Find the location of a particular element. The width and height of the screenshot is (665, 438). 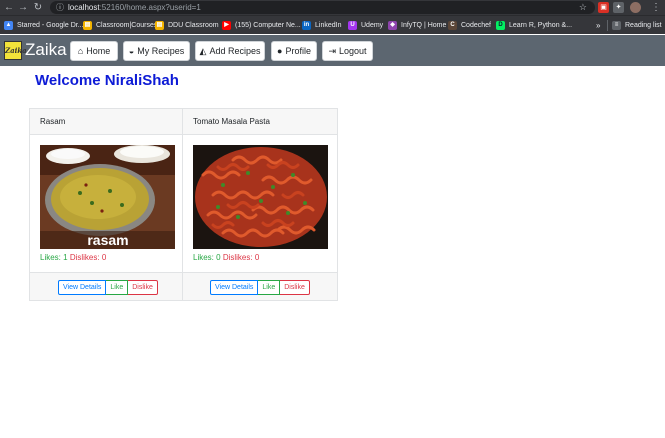

address-bar: ⓘ localhost:52160/home.aspx?userid=1 ☆ is located at coordinates (322, 7).